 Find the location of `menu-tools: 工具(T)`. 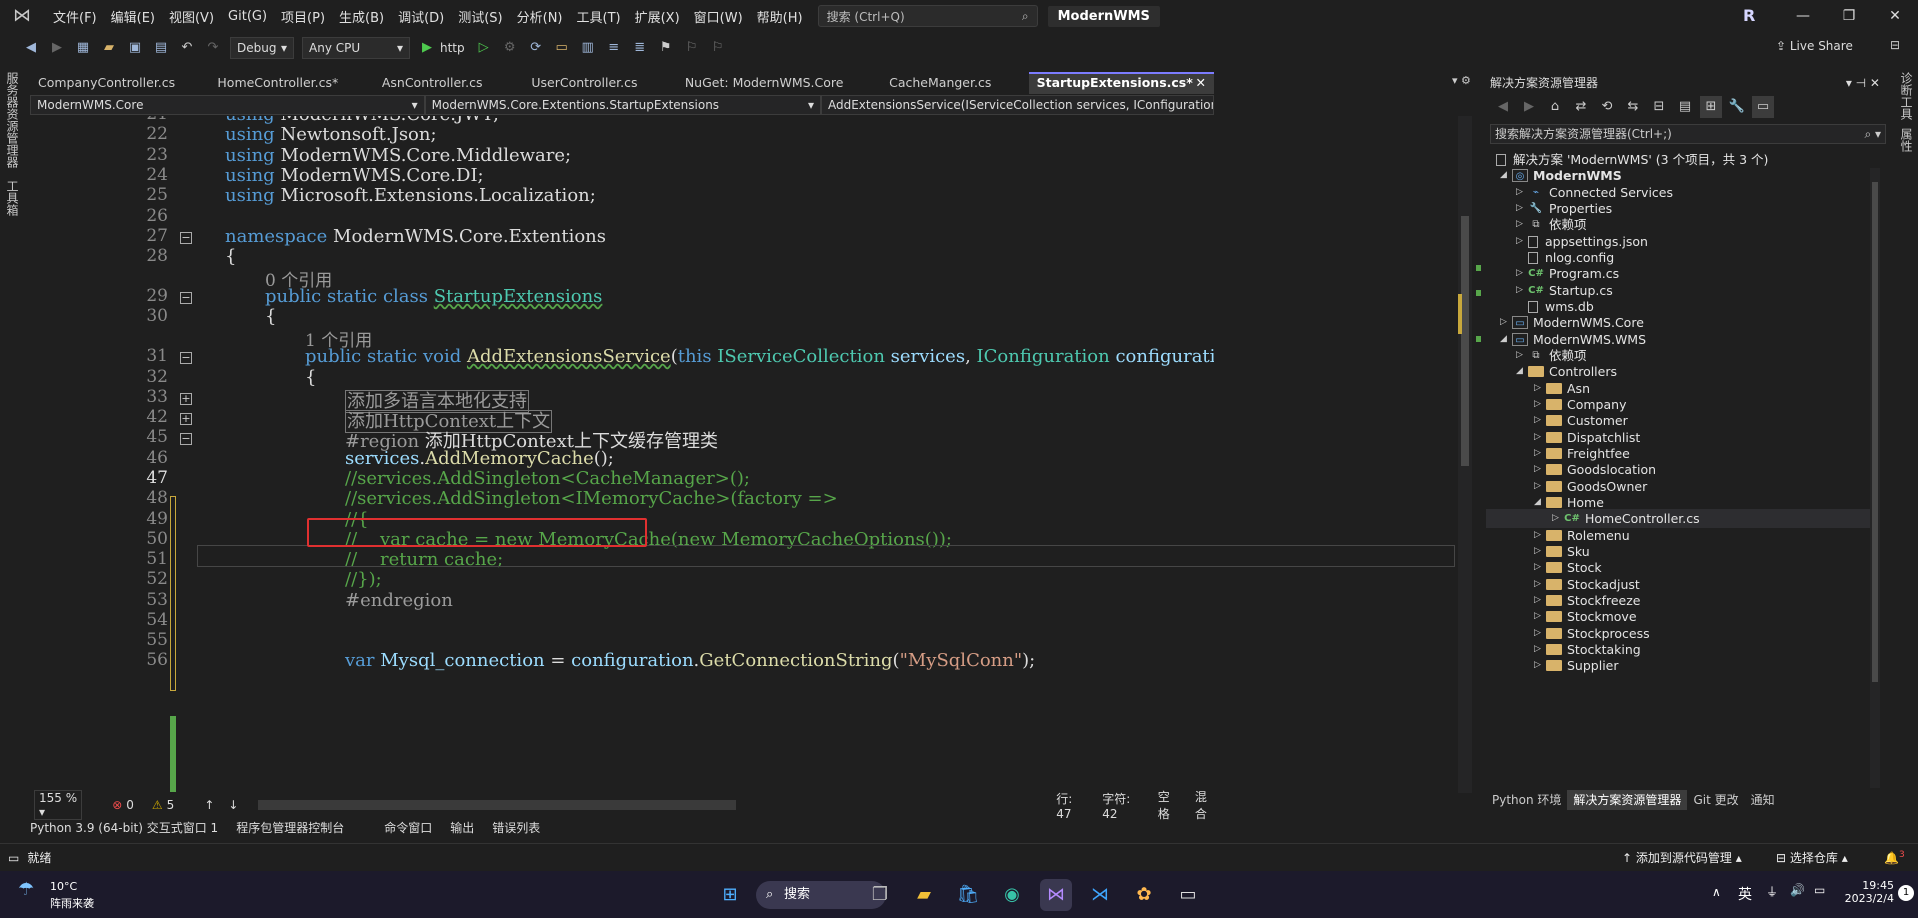

menu-tools: 工具(T) is located at coordinates (599, 16).